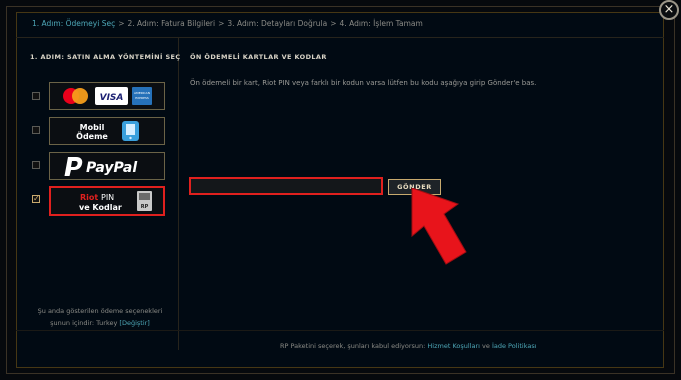 This screenshot has height=380, width=681. Describe the element at coordinates (514, 346) in the screenshot. I see `refund-policy-link: İade Politikası` at that location.